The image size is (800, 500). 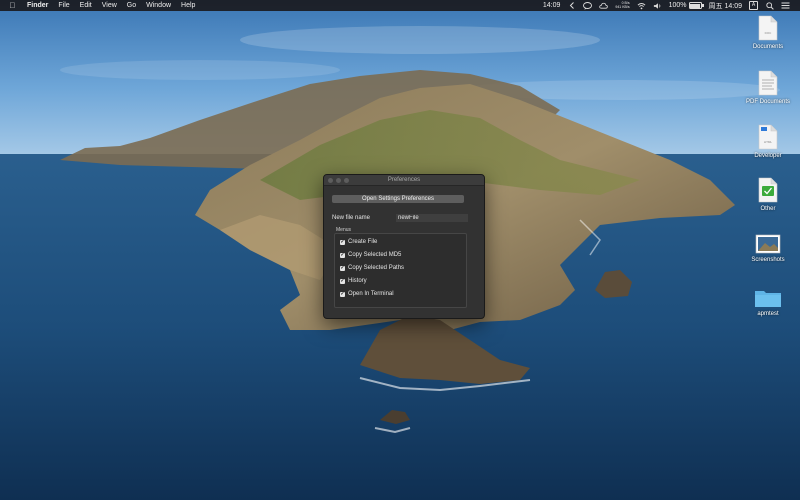 What do you see at coordinates (158, 5) in the screenshot?
I see `menu-window: Window` at bounding box center [158, 5].